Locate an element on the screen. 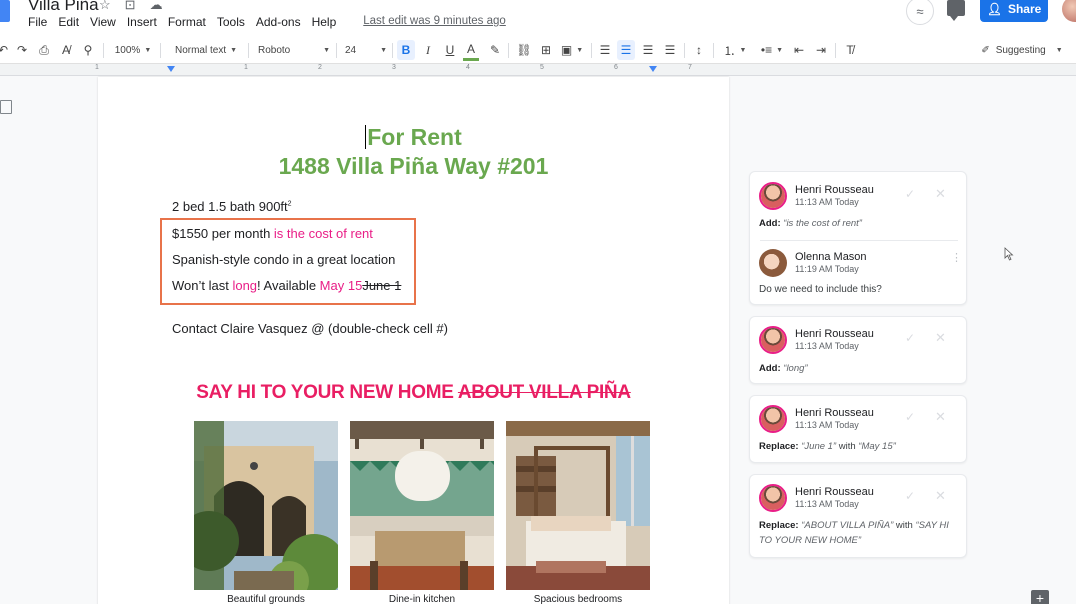 The width and height of the screenshot is (1076, 604). editing-mode-select: ✐ Suggesting ▼ is located at coordinates (1022, 50).